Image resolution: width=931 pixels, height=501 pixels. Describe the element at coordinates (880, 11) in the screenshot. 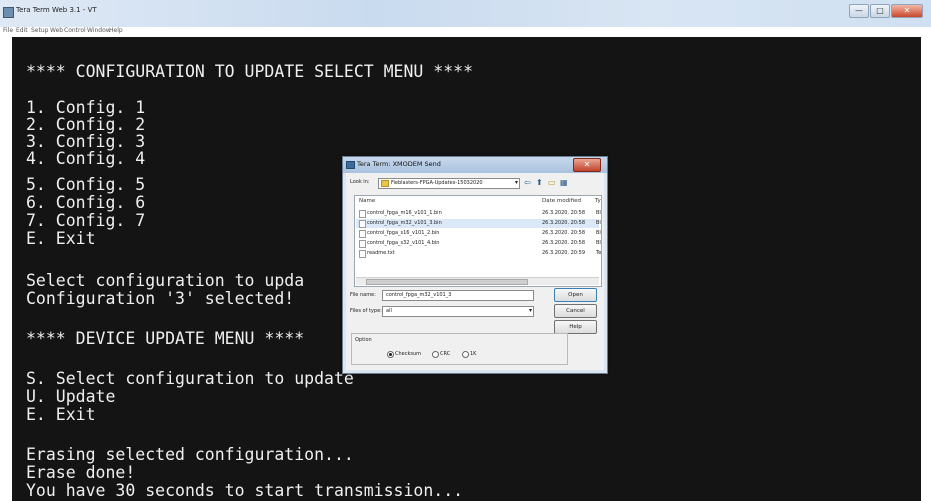

I see `maximize-button: □` at that location.